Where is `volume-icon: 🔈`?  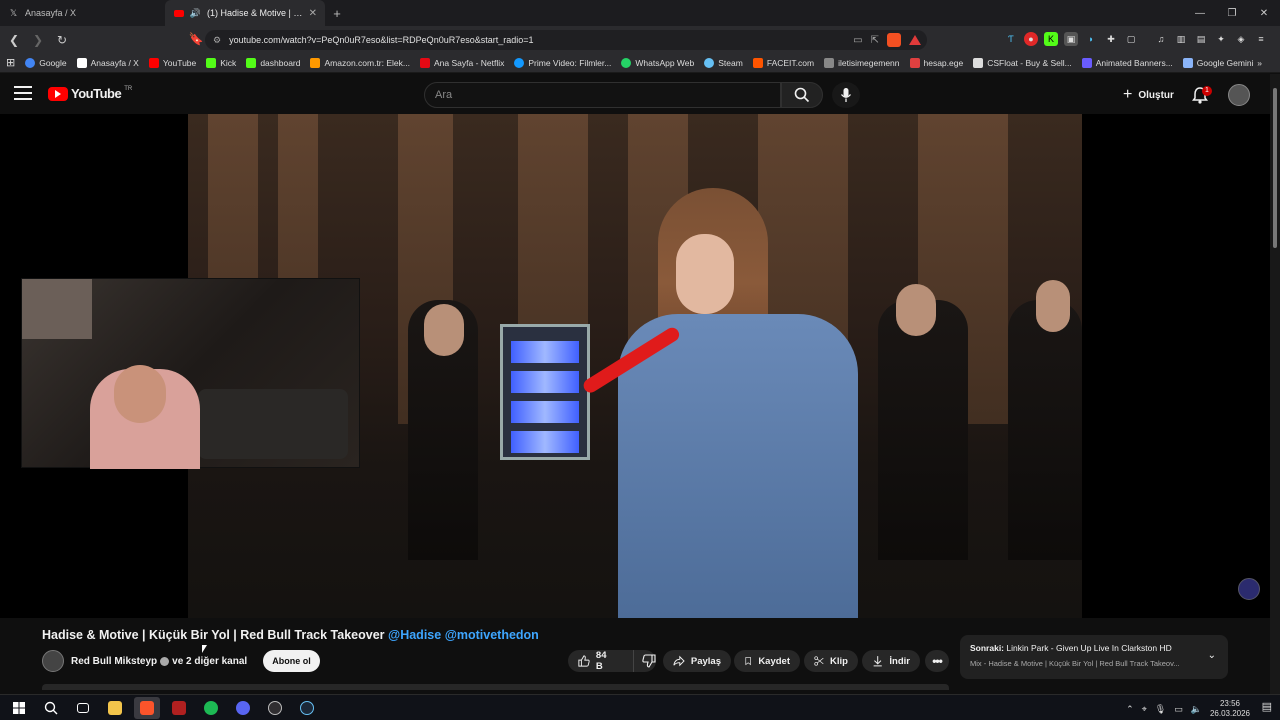
volume-icon: 🔈 is located at coordinates (1196, 709).